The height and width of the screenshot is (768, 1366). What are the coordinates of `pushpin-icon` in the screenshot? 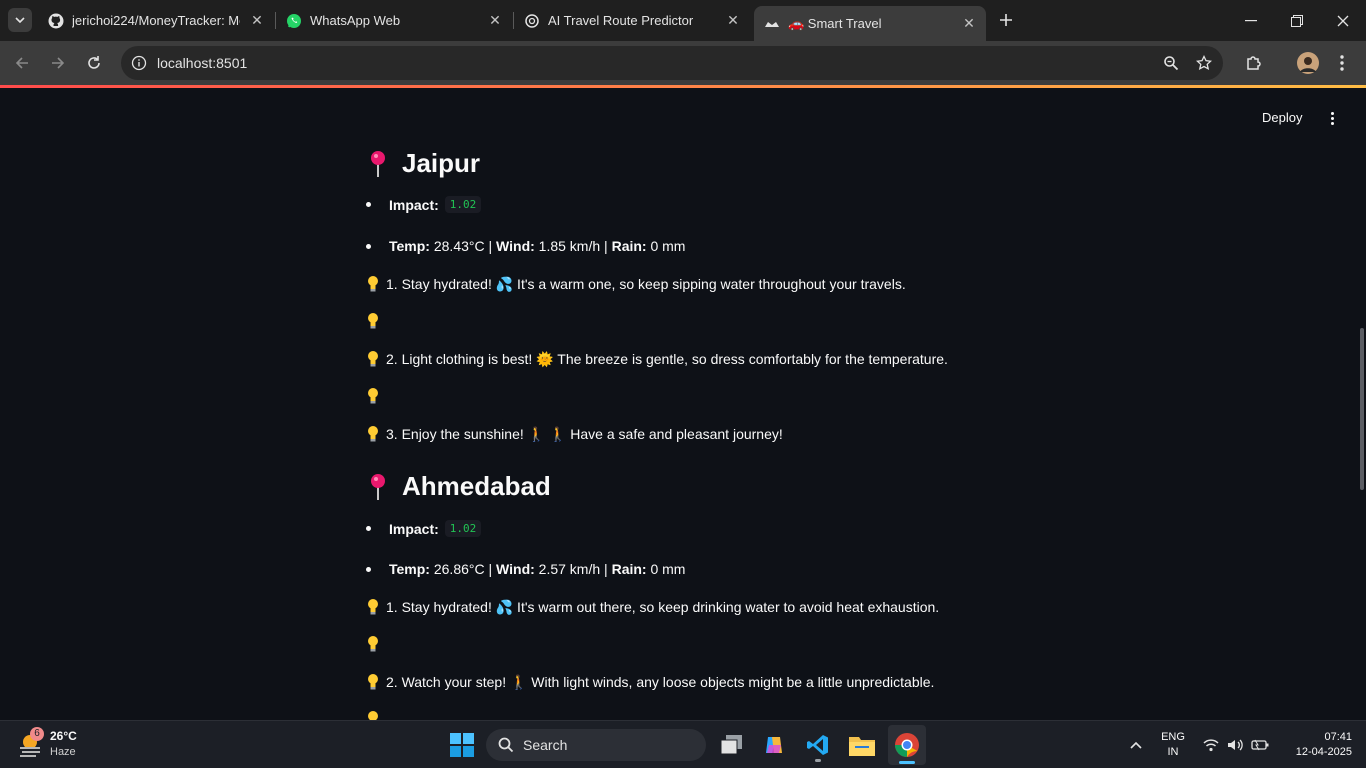 It's located at (377, 164).